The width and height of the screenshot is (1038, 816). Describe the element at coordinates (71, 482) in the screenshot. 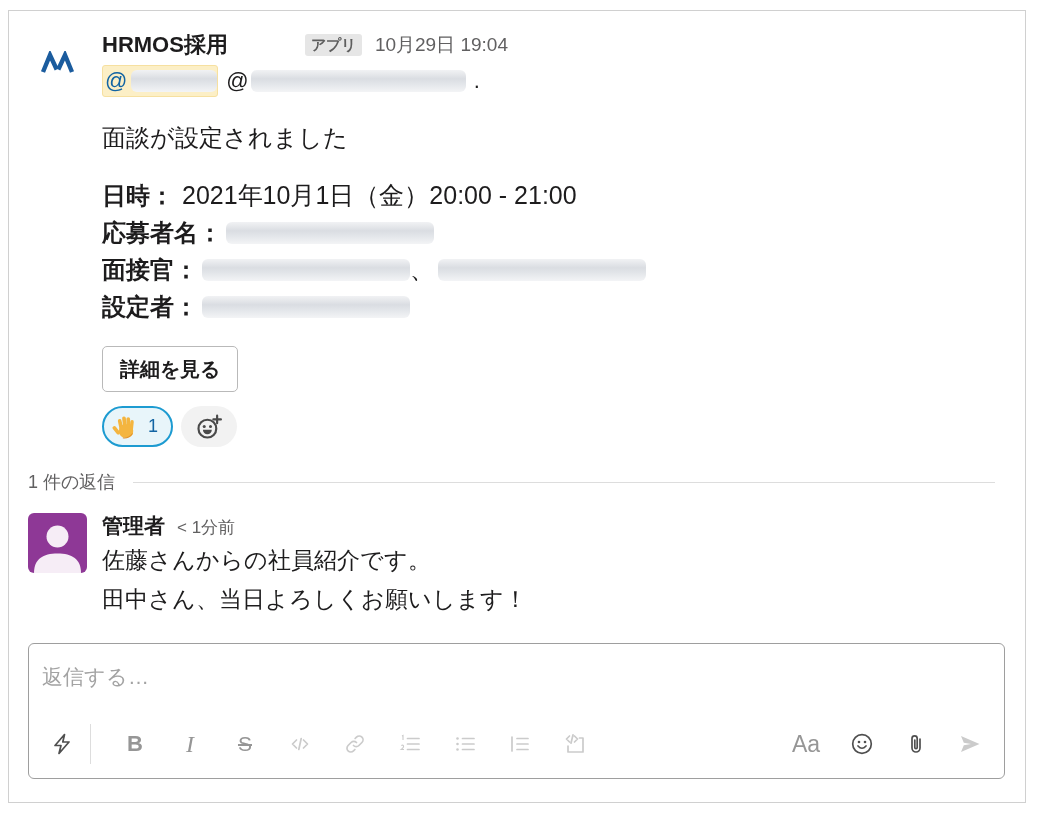

I see `reply-count-text: 1 件の返信` at that location.